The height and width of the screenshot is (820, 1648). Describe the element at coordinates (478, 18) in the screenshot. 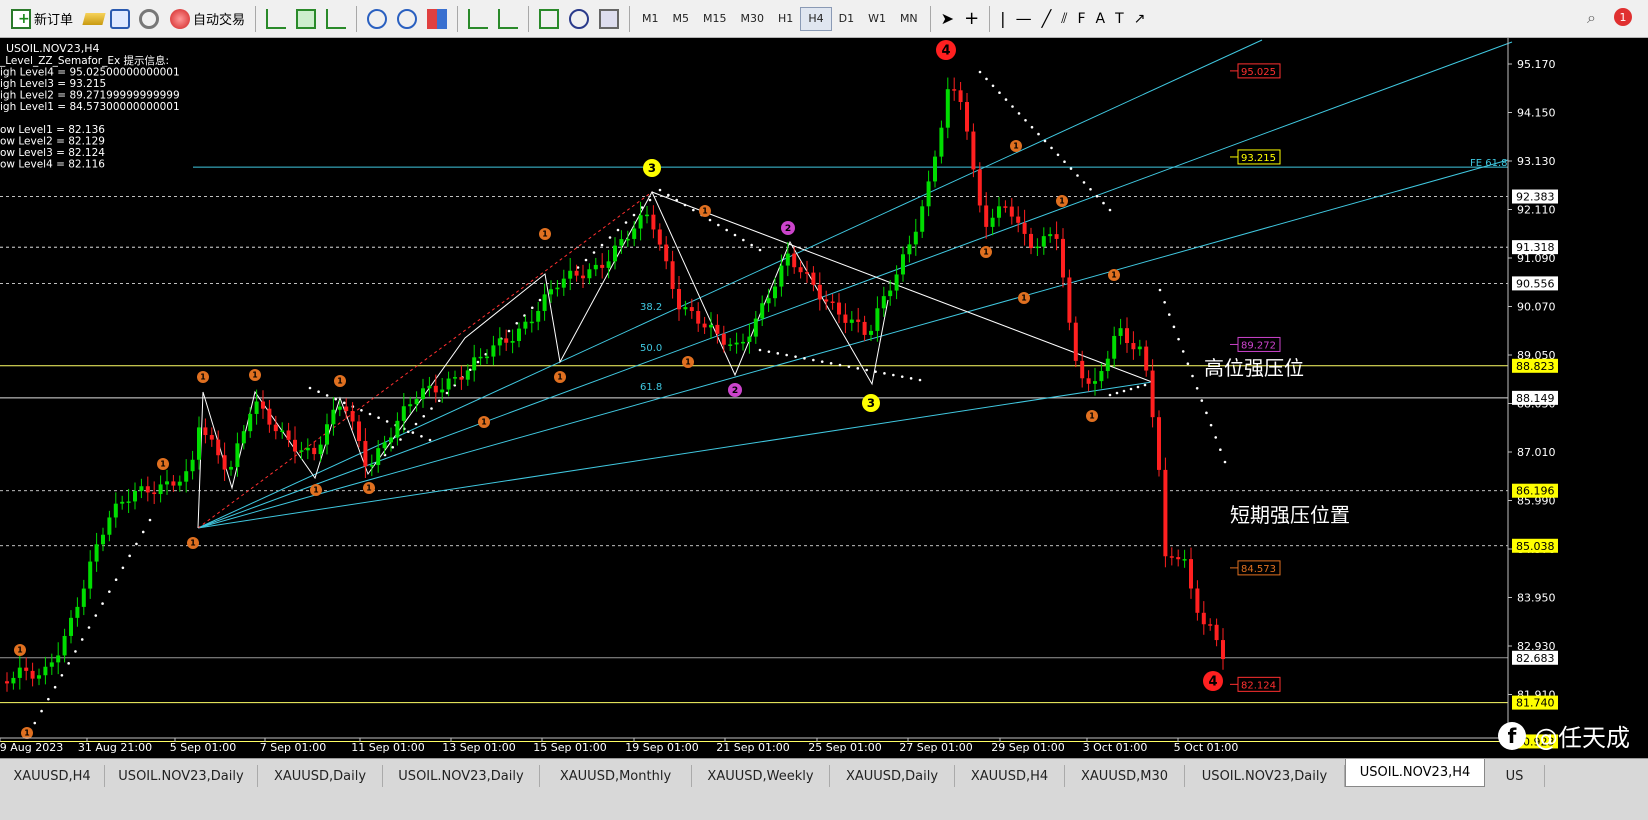

I see `auto-scroll-icon` at that location.